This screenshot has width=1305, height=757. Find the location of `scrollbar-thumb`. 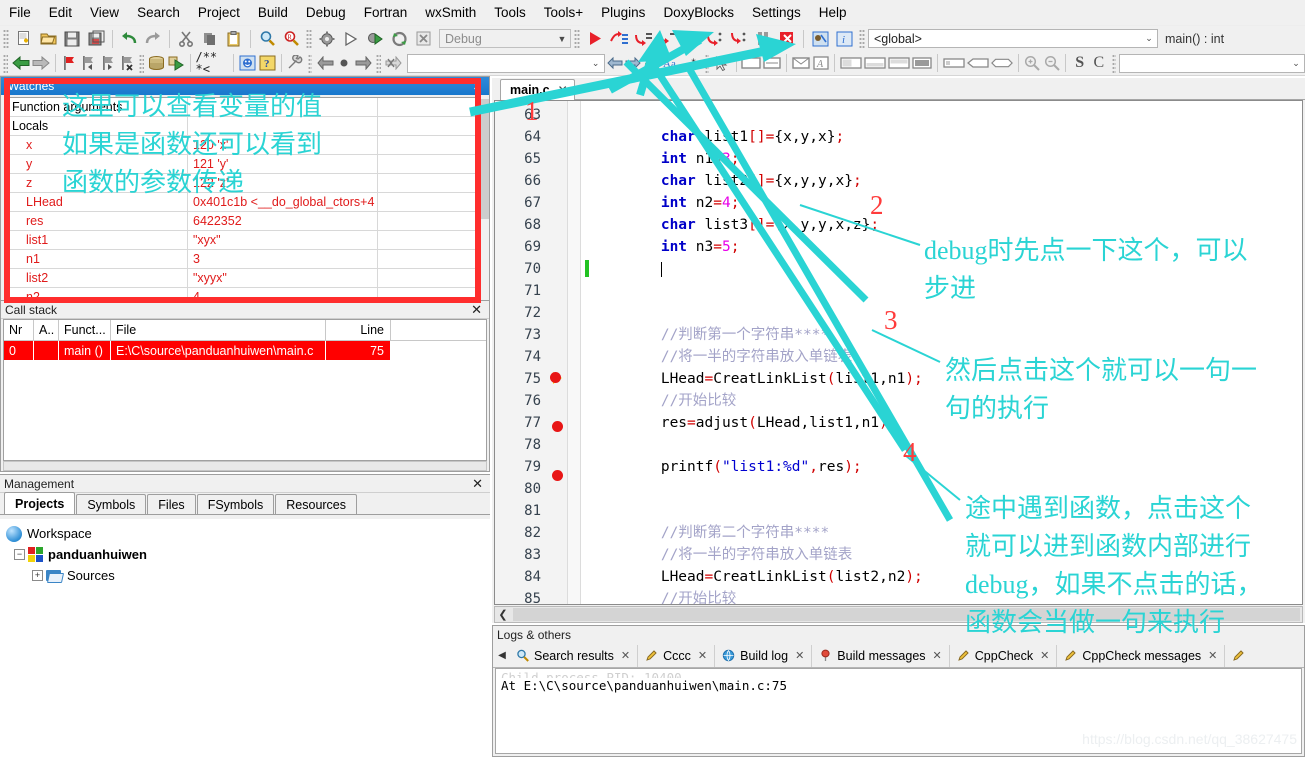

scrollbar-thumb is located at coordinates (484, 159).